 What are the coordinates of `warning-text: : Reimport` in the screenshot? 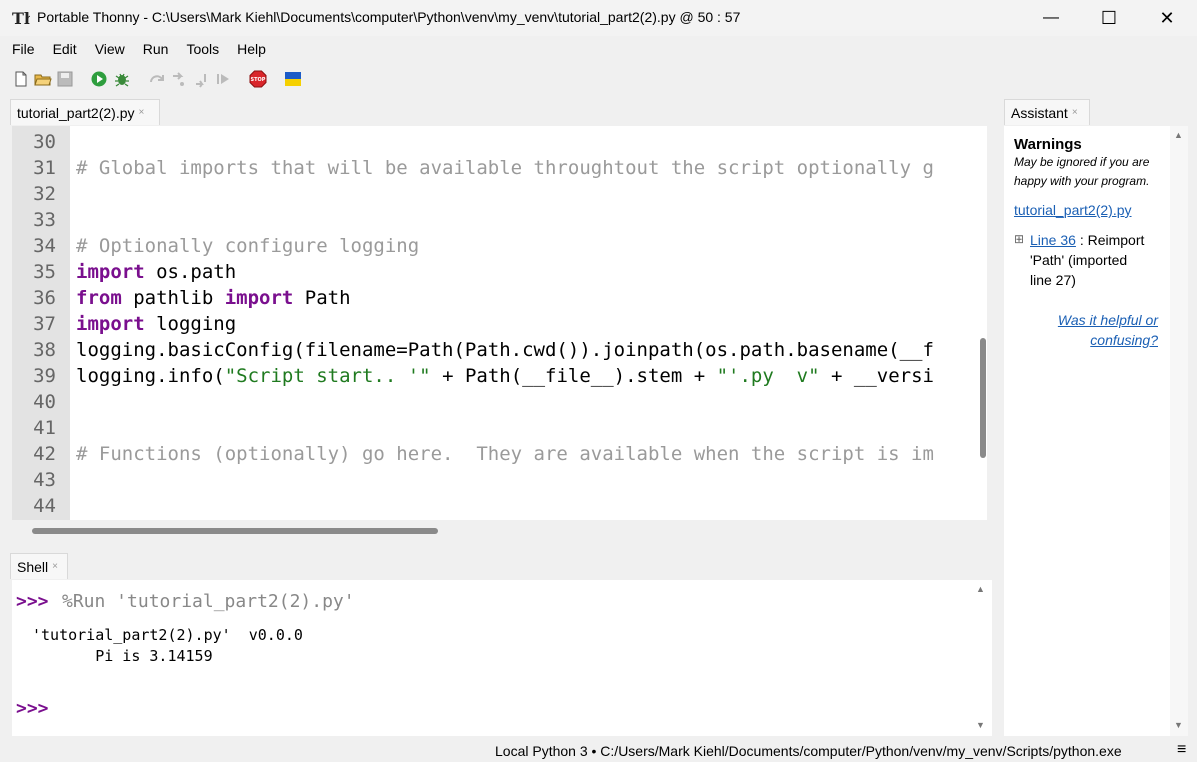 It's located at (1110, 240).